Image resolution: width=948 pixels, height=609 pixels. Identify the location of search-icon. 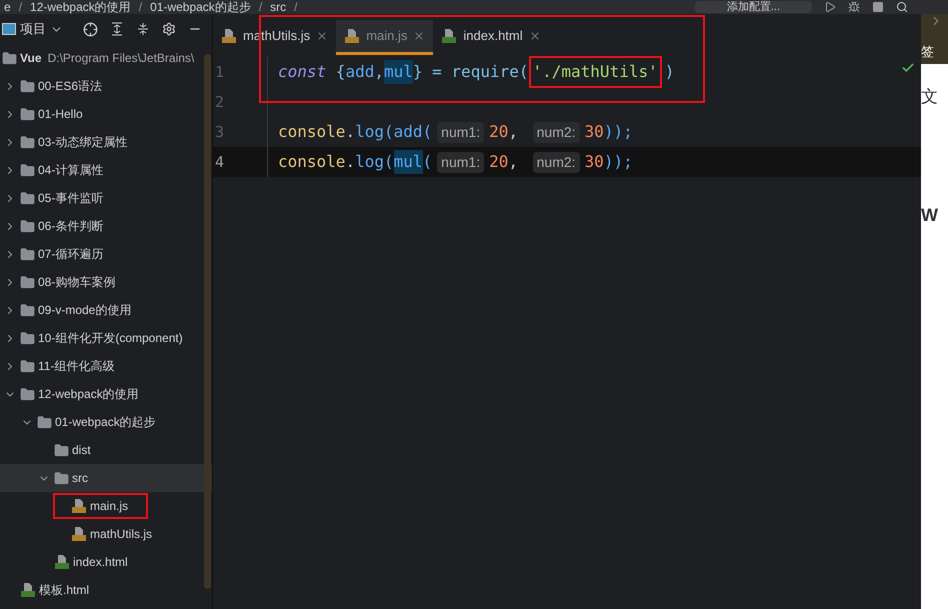
(902, 7).